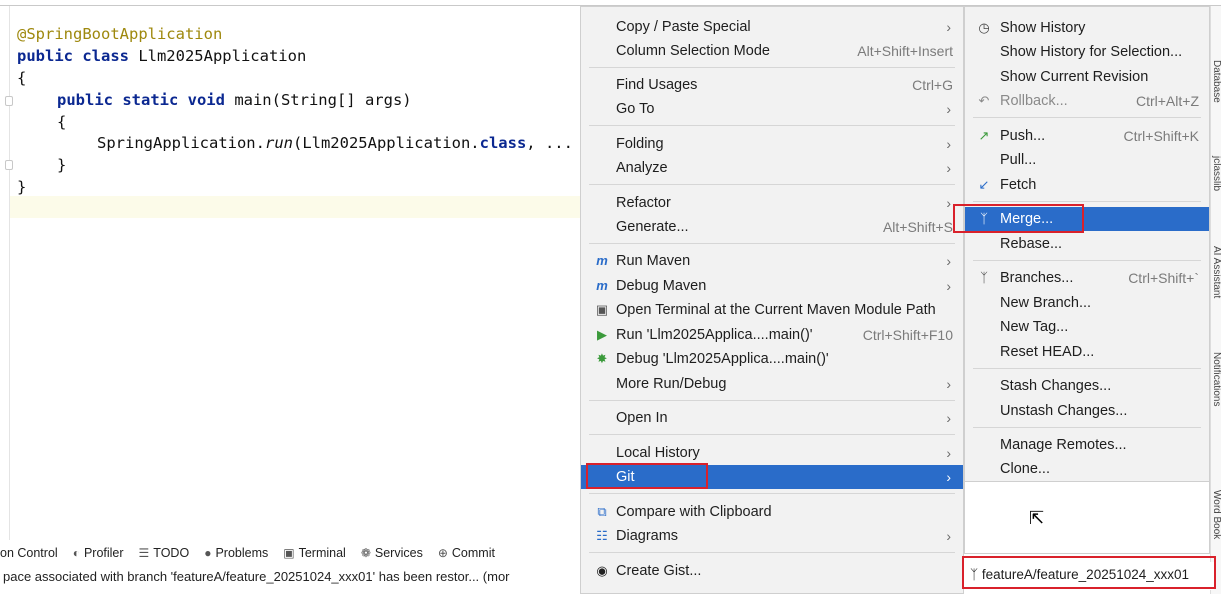 This screenshot has height=594, width=1221. I want to click on tool-word-book: Word Book, so click(1216, 514).